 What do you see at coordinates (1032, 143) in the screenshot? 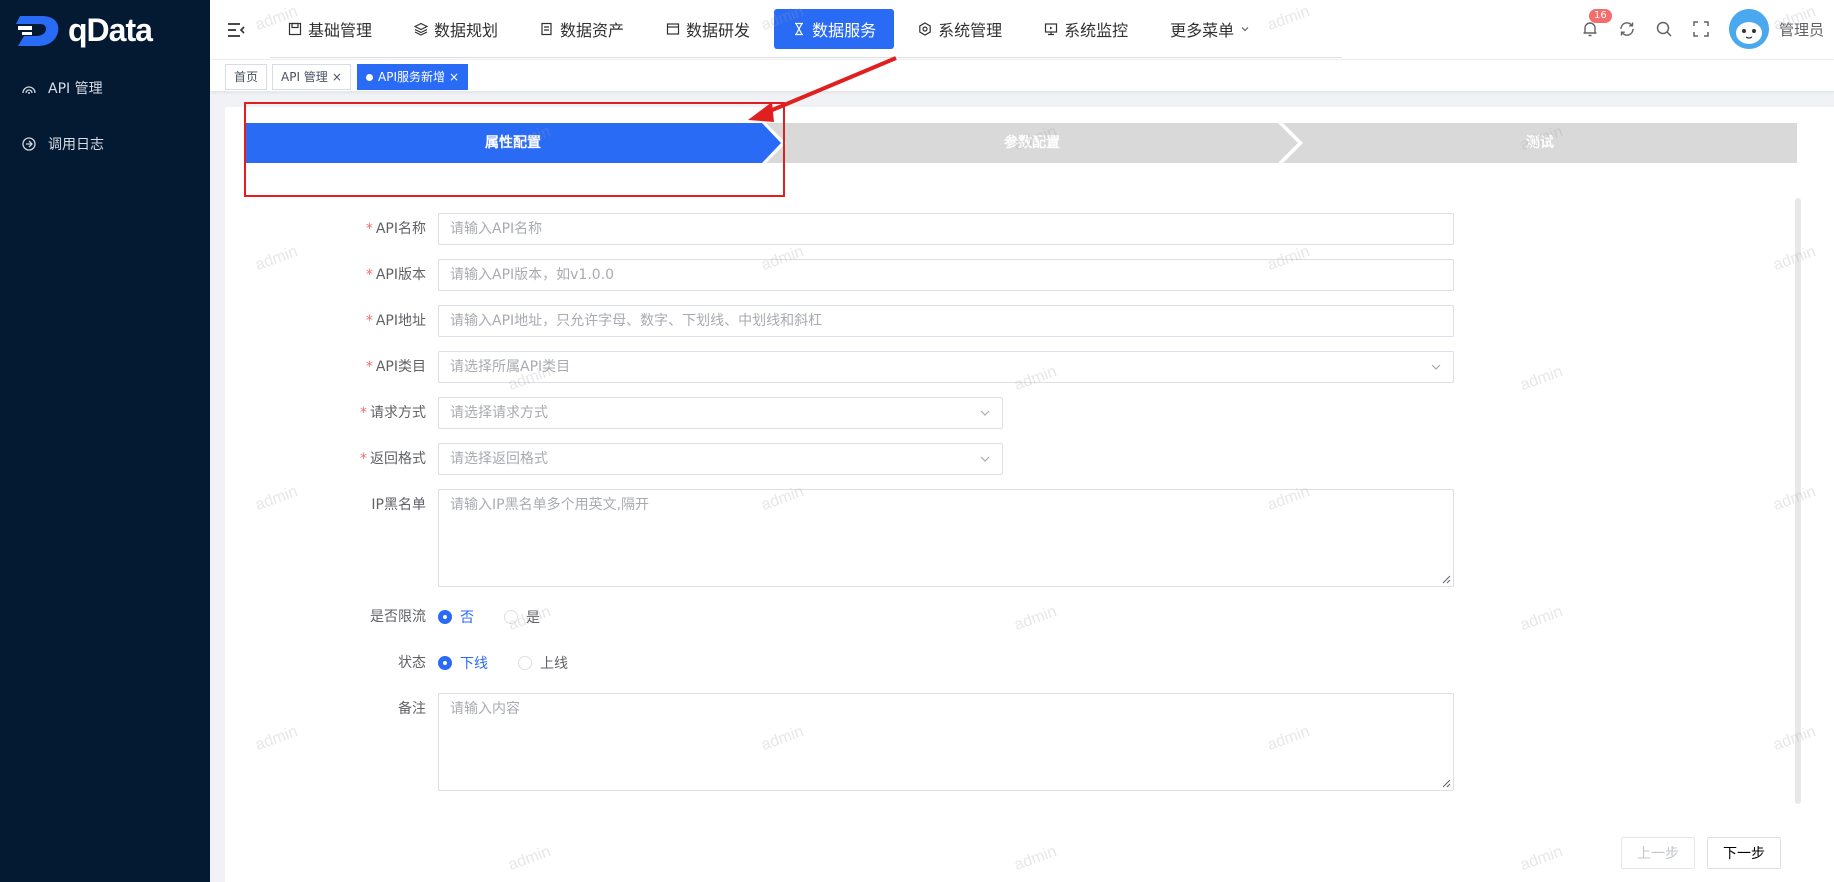
I see `step-parameter-config: 参数配置` at bounding box center [1032, 143].